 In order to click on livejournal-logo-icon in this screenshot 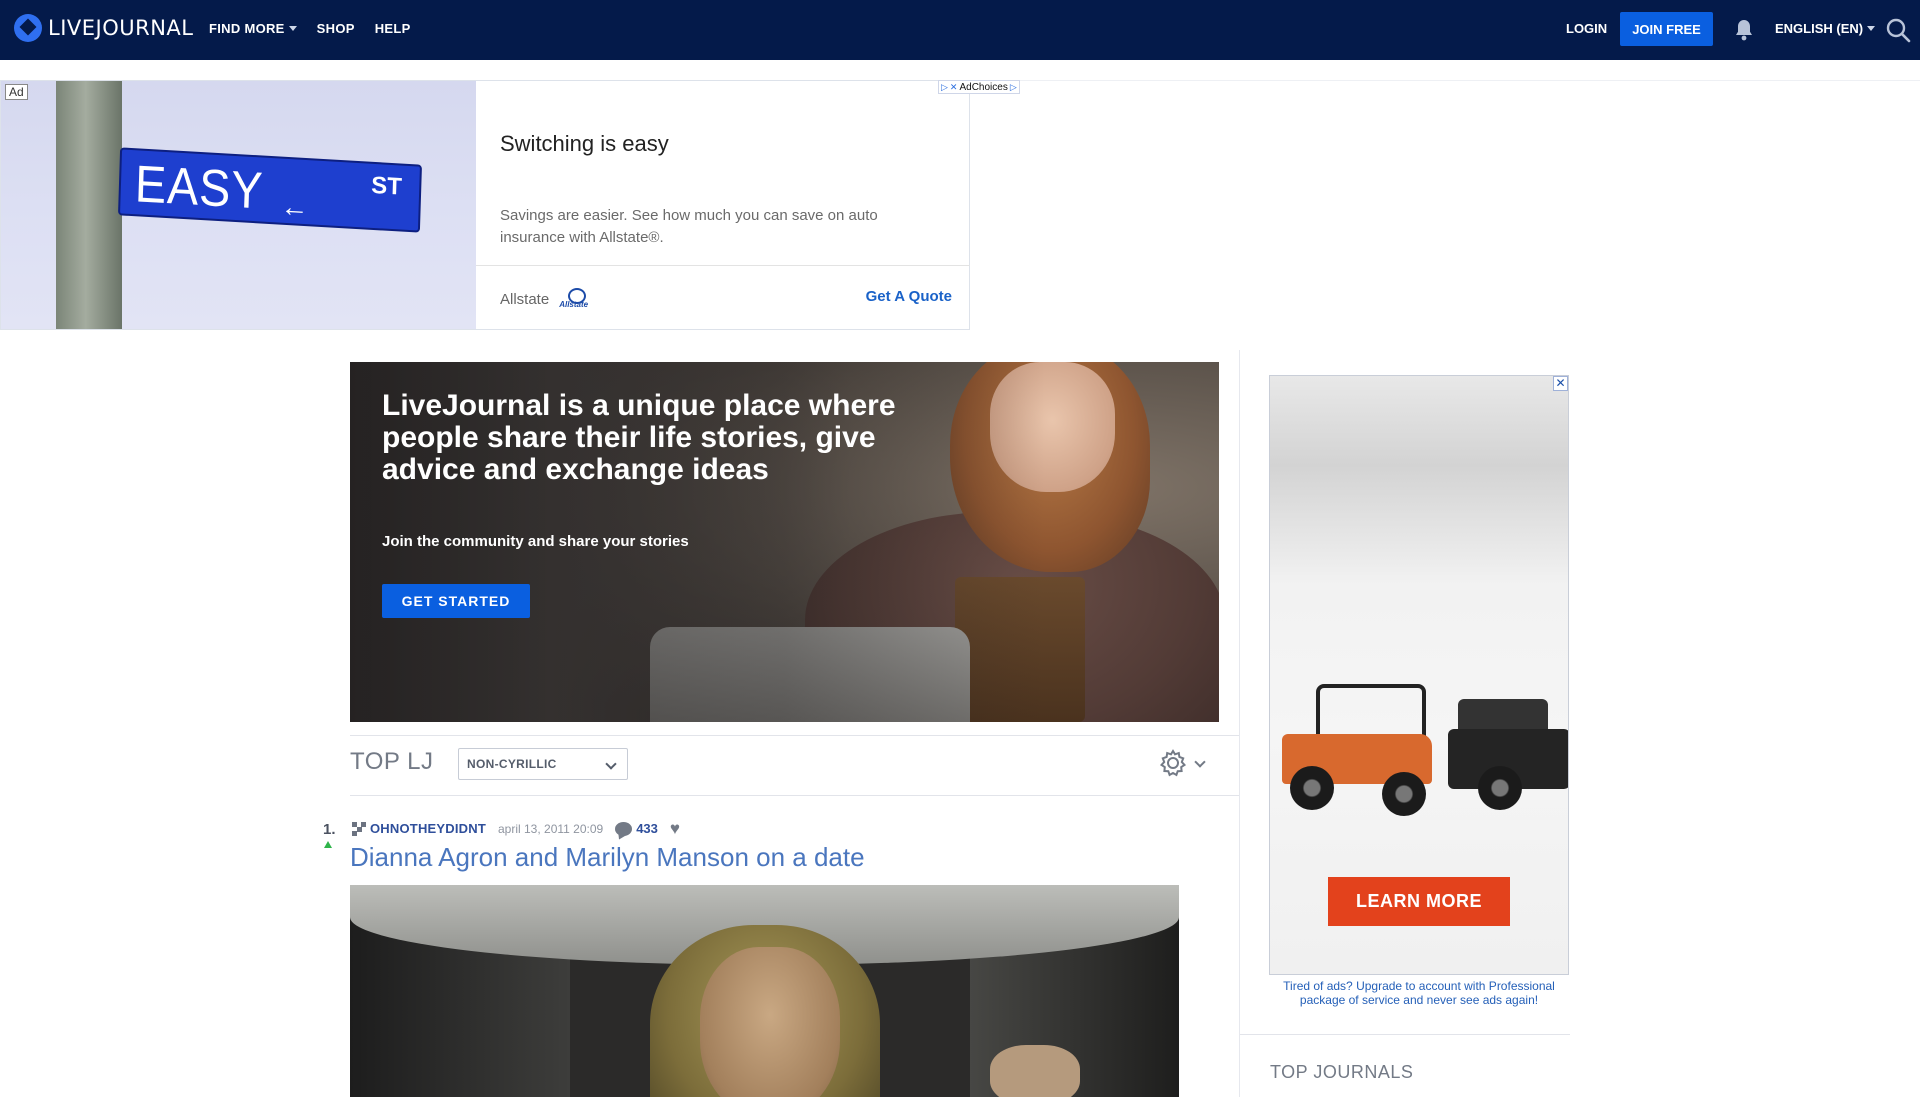, I will do `click(28, 28)`.